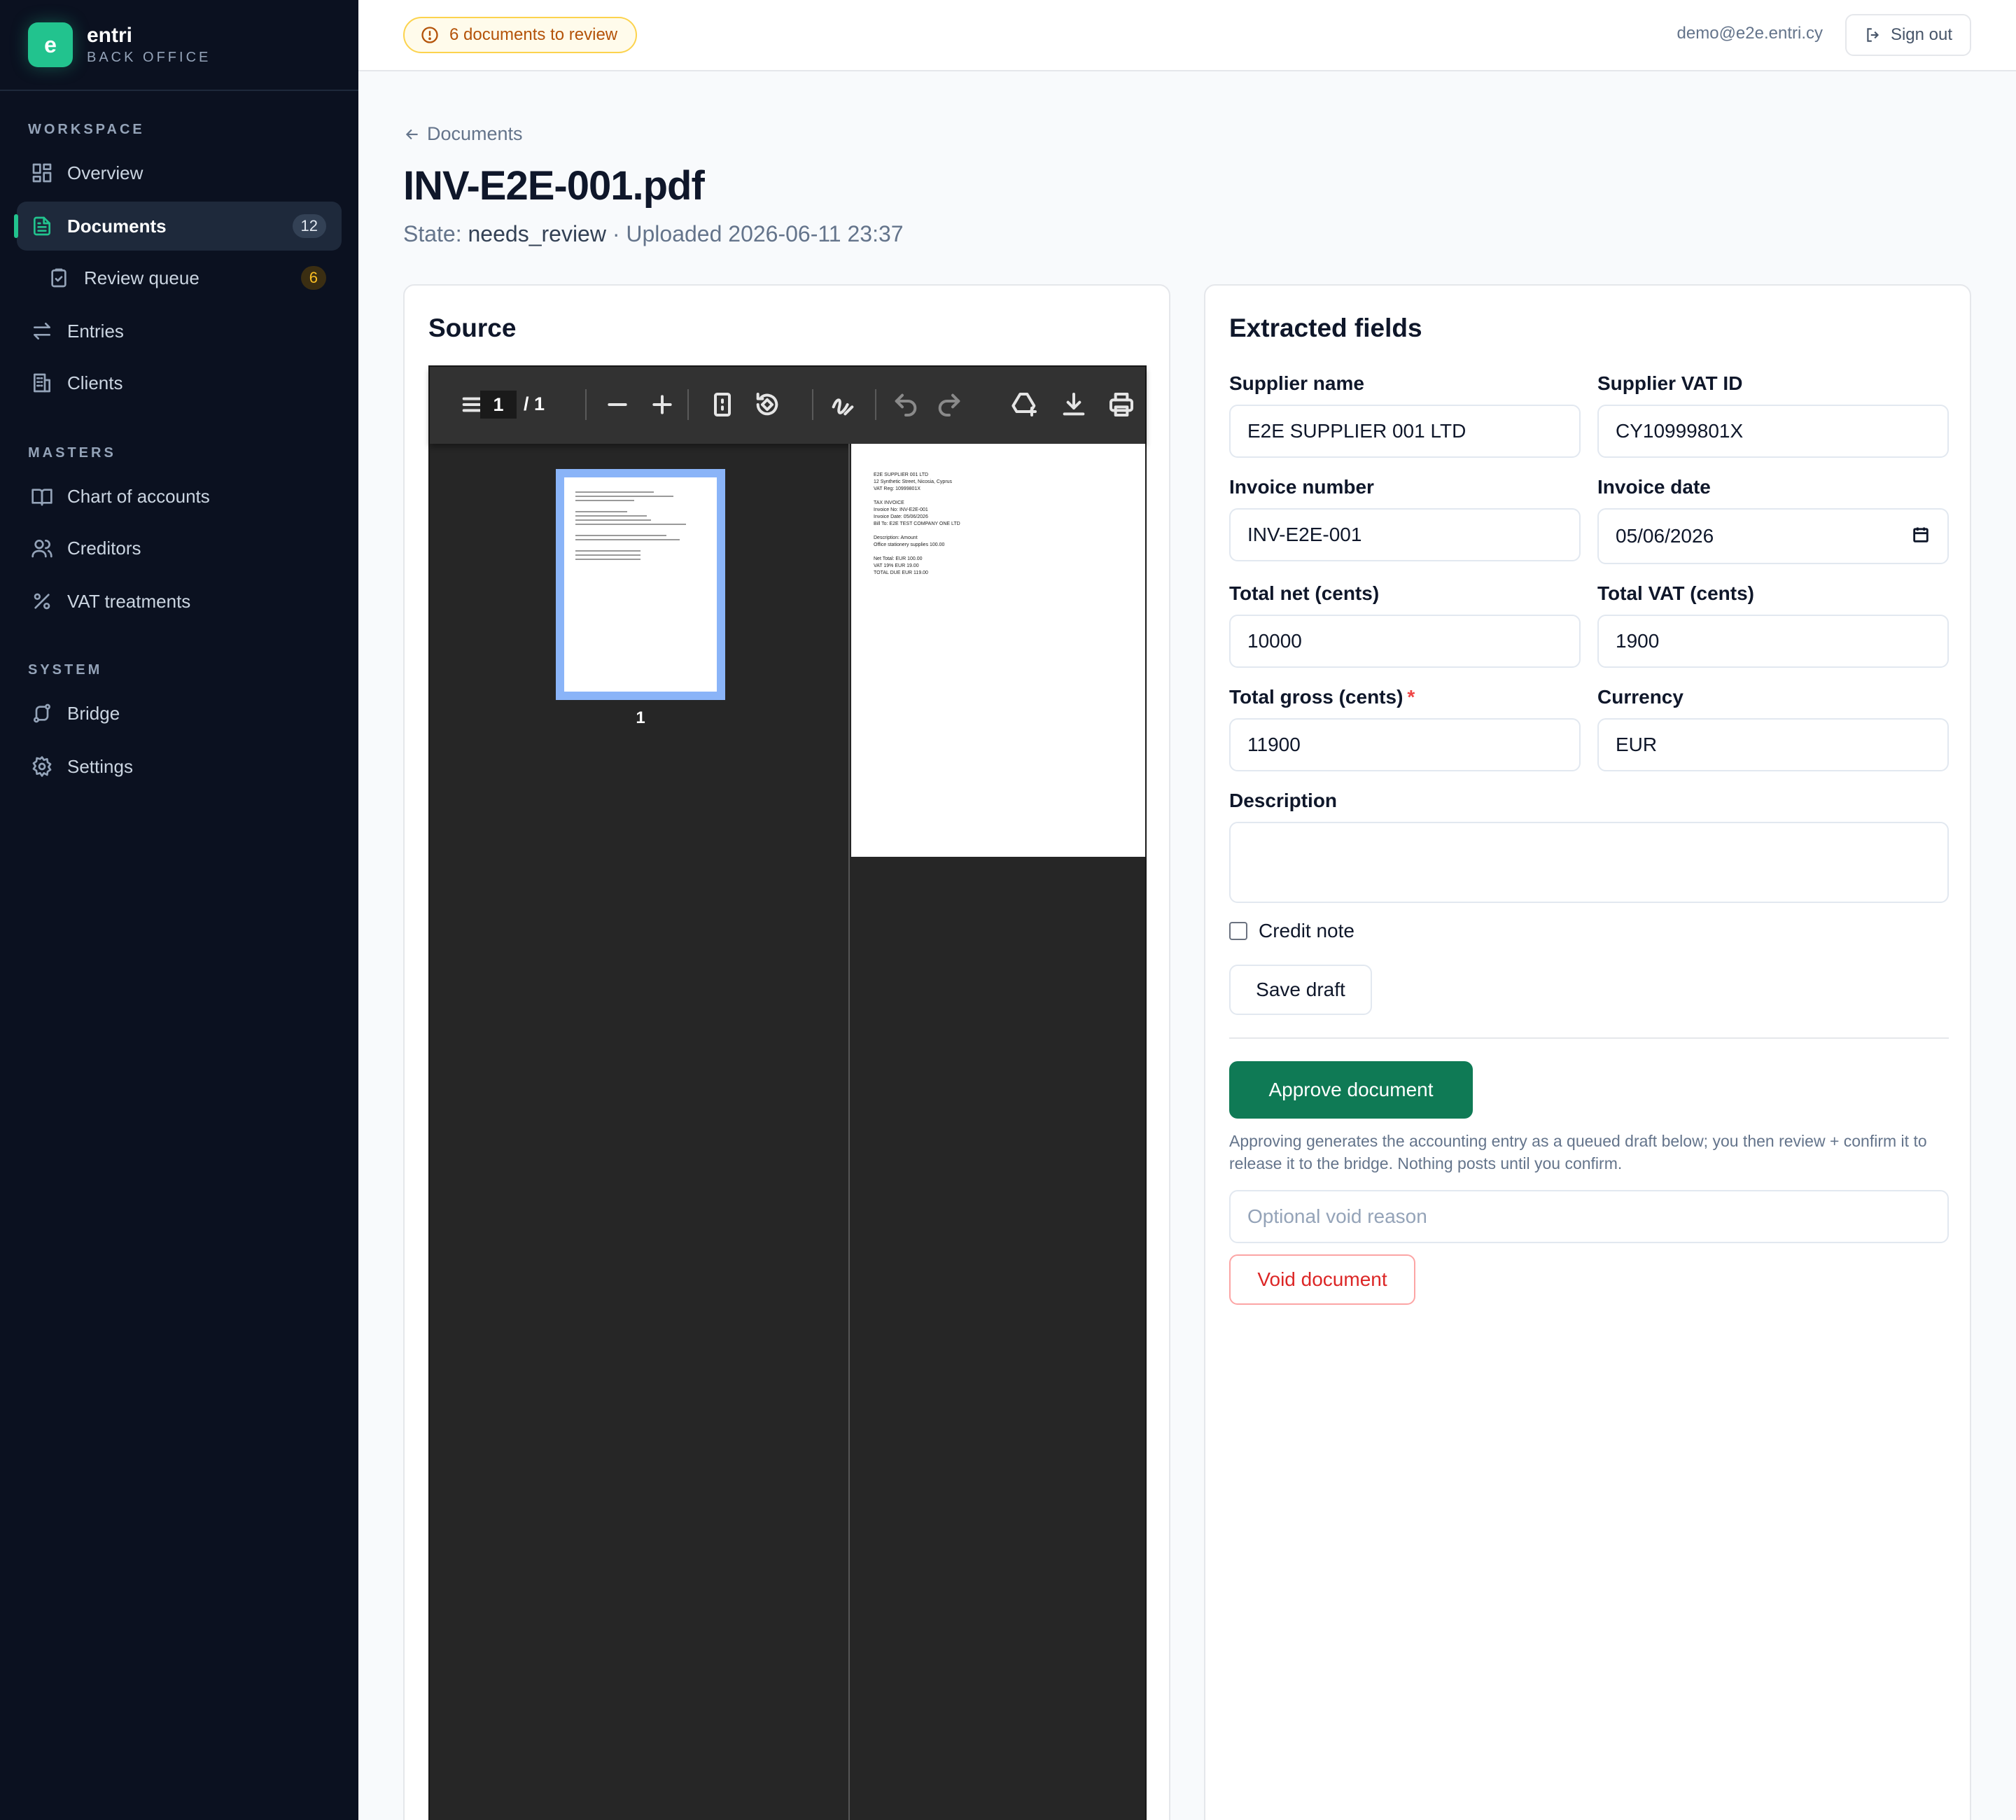  What do you see at coordinates (1589, 1216) in the screenshot?
I see `void-reason-input` at bounding box center [1589, 1216].